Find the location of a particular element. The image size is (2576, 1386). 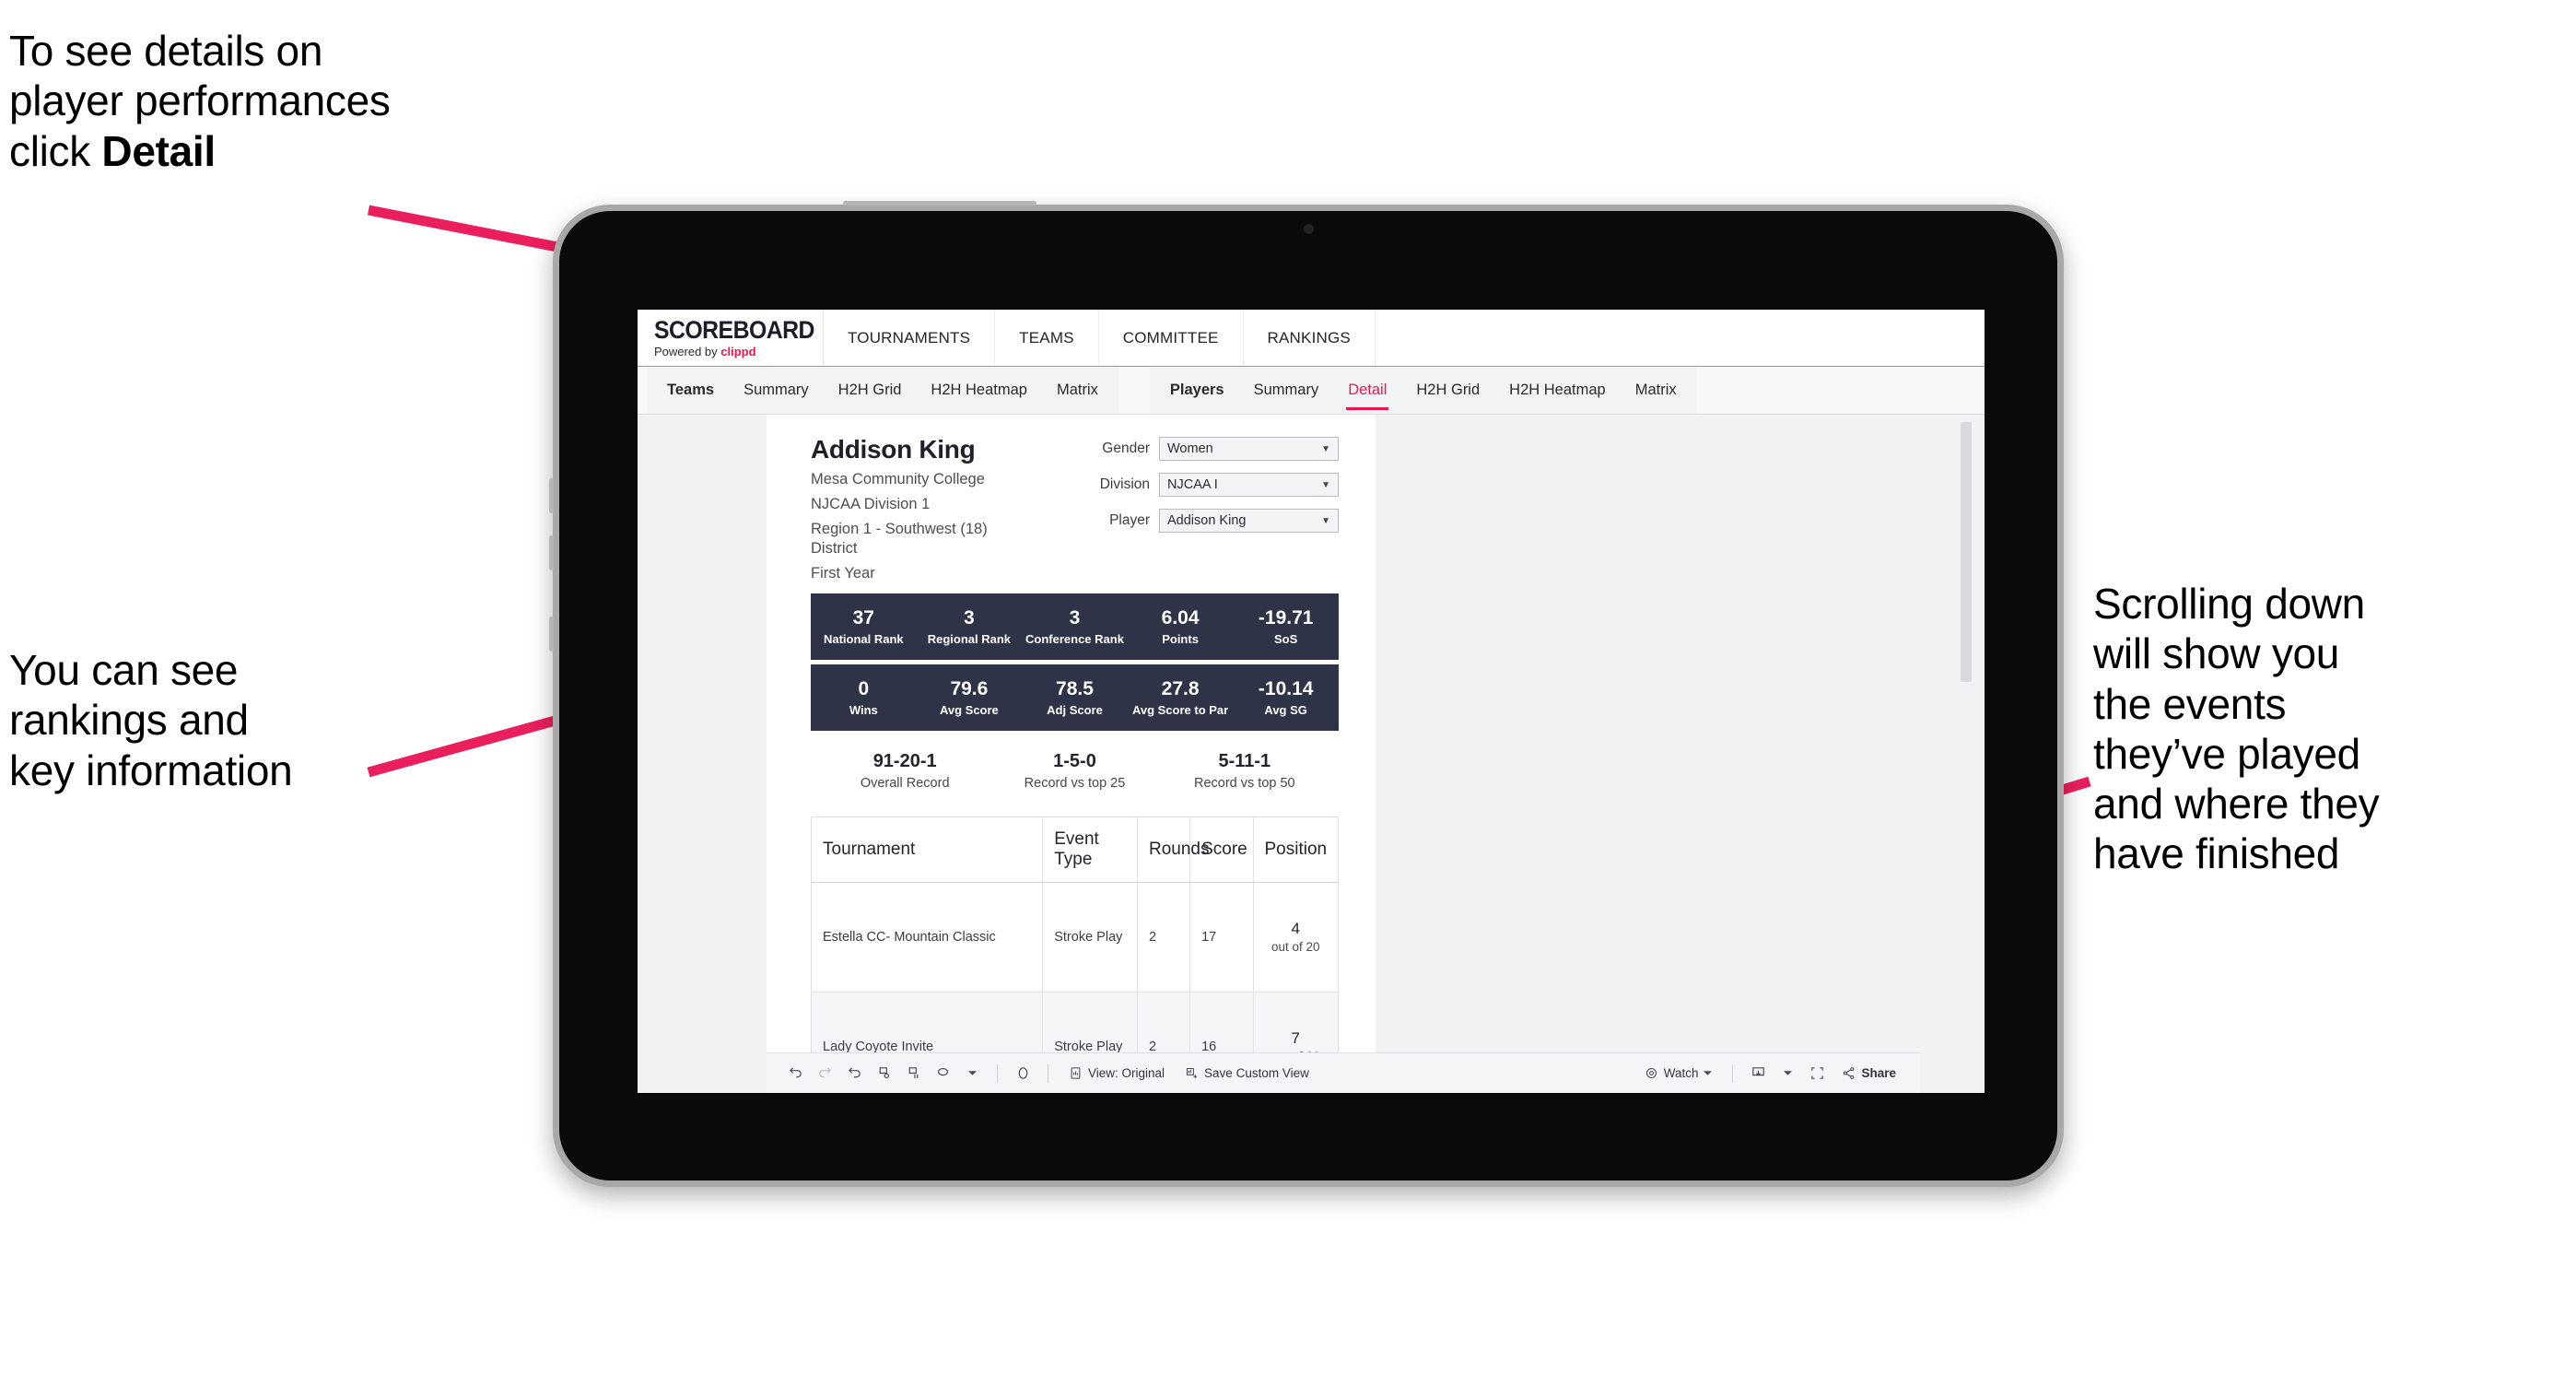

player-school: Mesa Community College is located at coordinates (898, 479).